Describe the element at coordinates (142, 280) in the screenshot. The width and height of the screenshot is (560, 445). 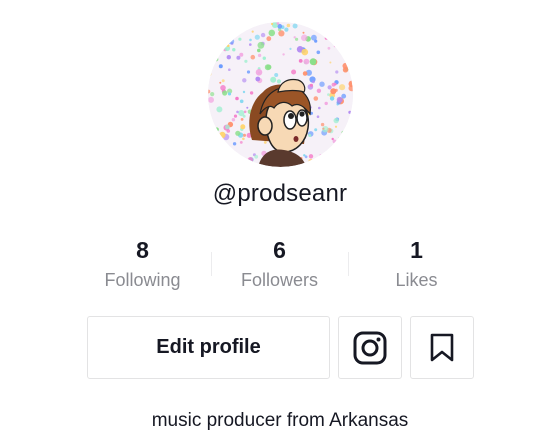
I see `following-label: Following` at that location.